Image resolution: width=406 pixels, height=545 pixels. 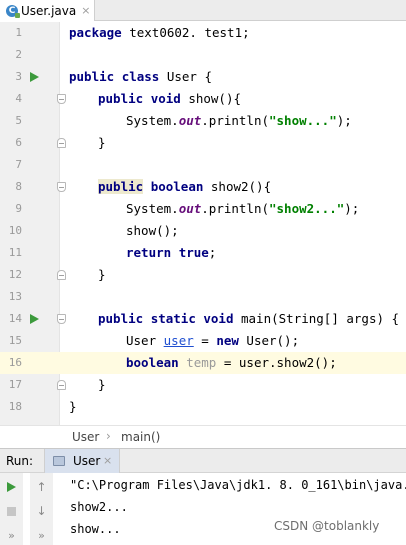 I want to click on line-number: 13, so click(x=15, y=296).